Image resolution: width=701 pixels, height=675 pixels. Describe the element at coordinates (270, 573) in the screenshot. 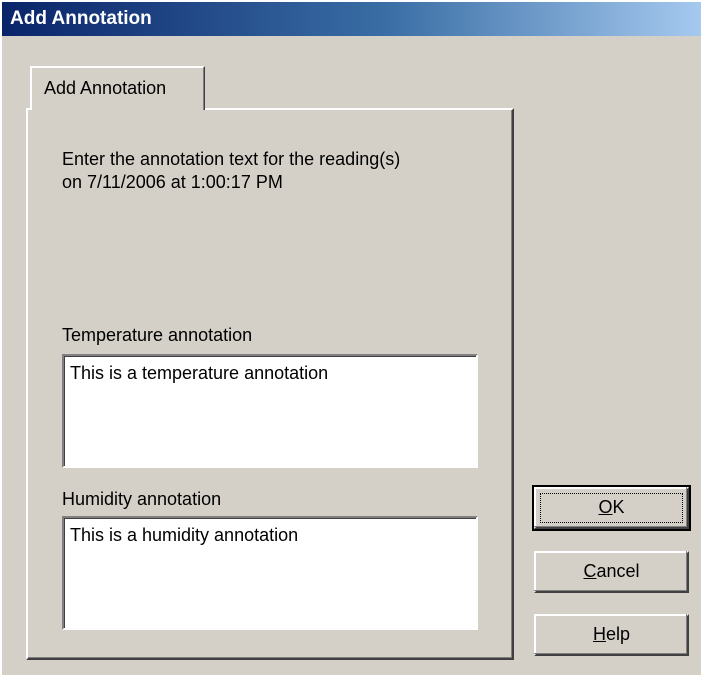

I see `humidity-annotation-input: This is a humidity annotation` at that location.